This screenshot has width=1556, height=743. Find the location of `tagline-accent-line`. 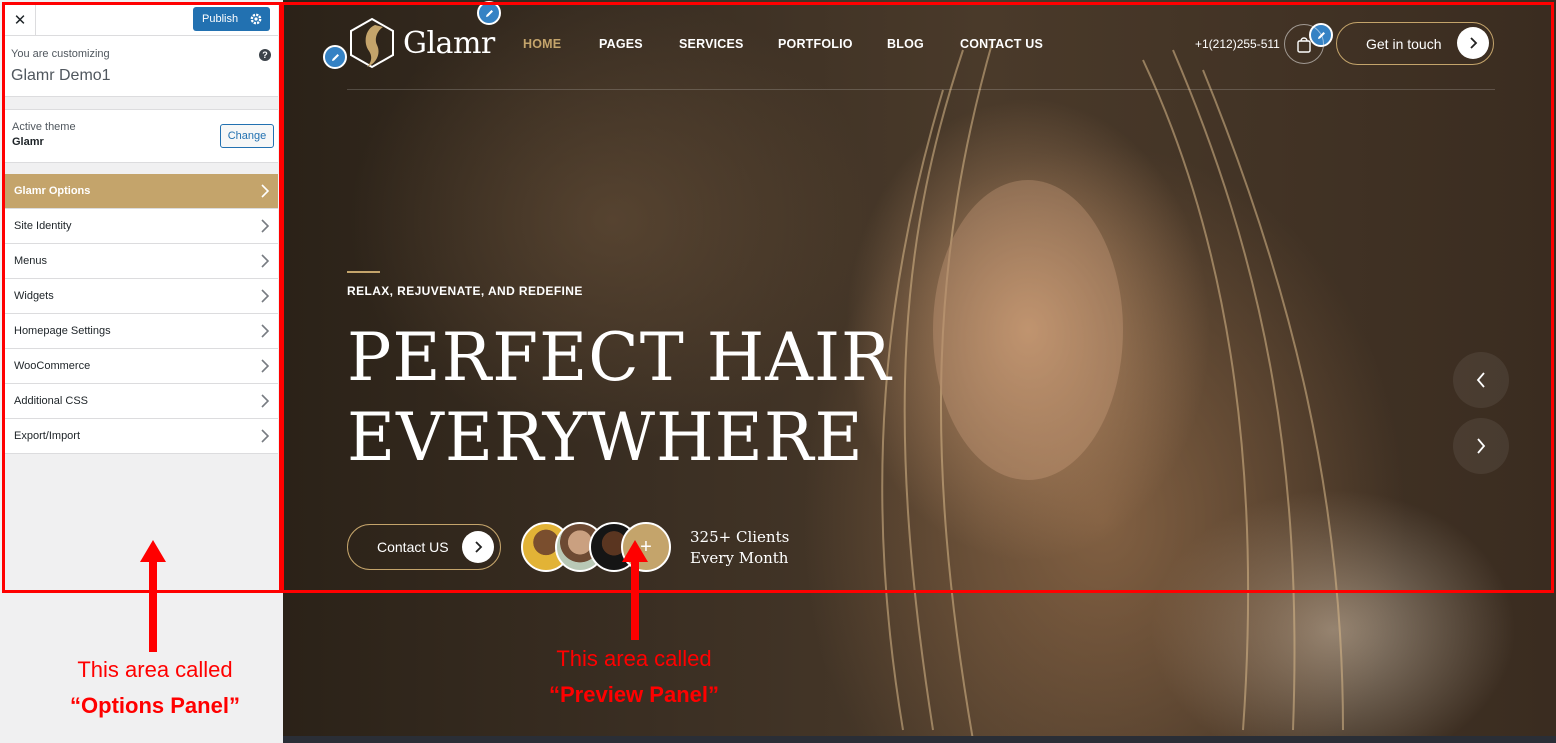

tagline-accent-line is located at coordinates (363, 272).